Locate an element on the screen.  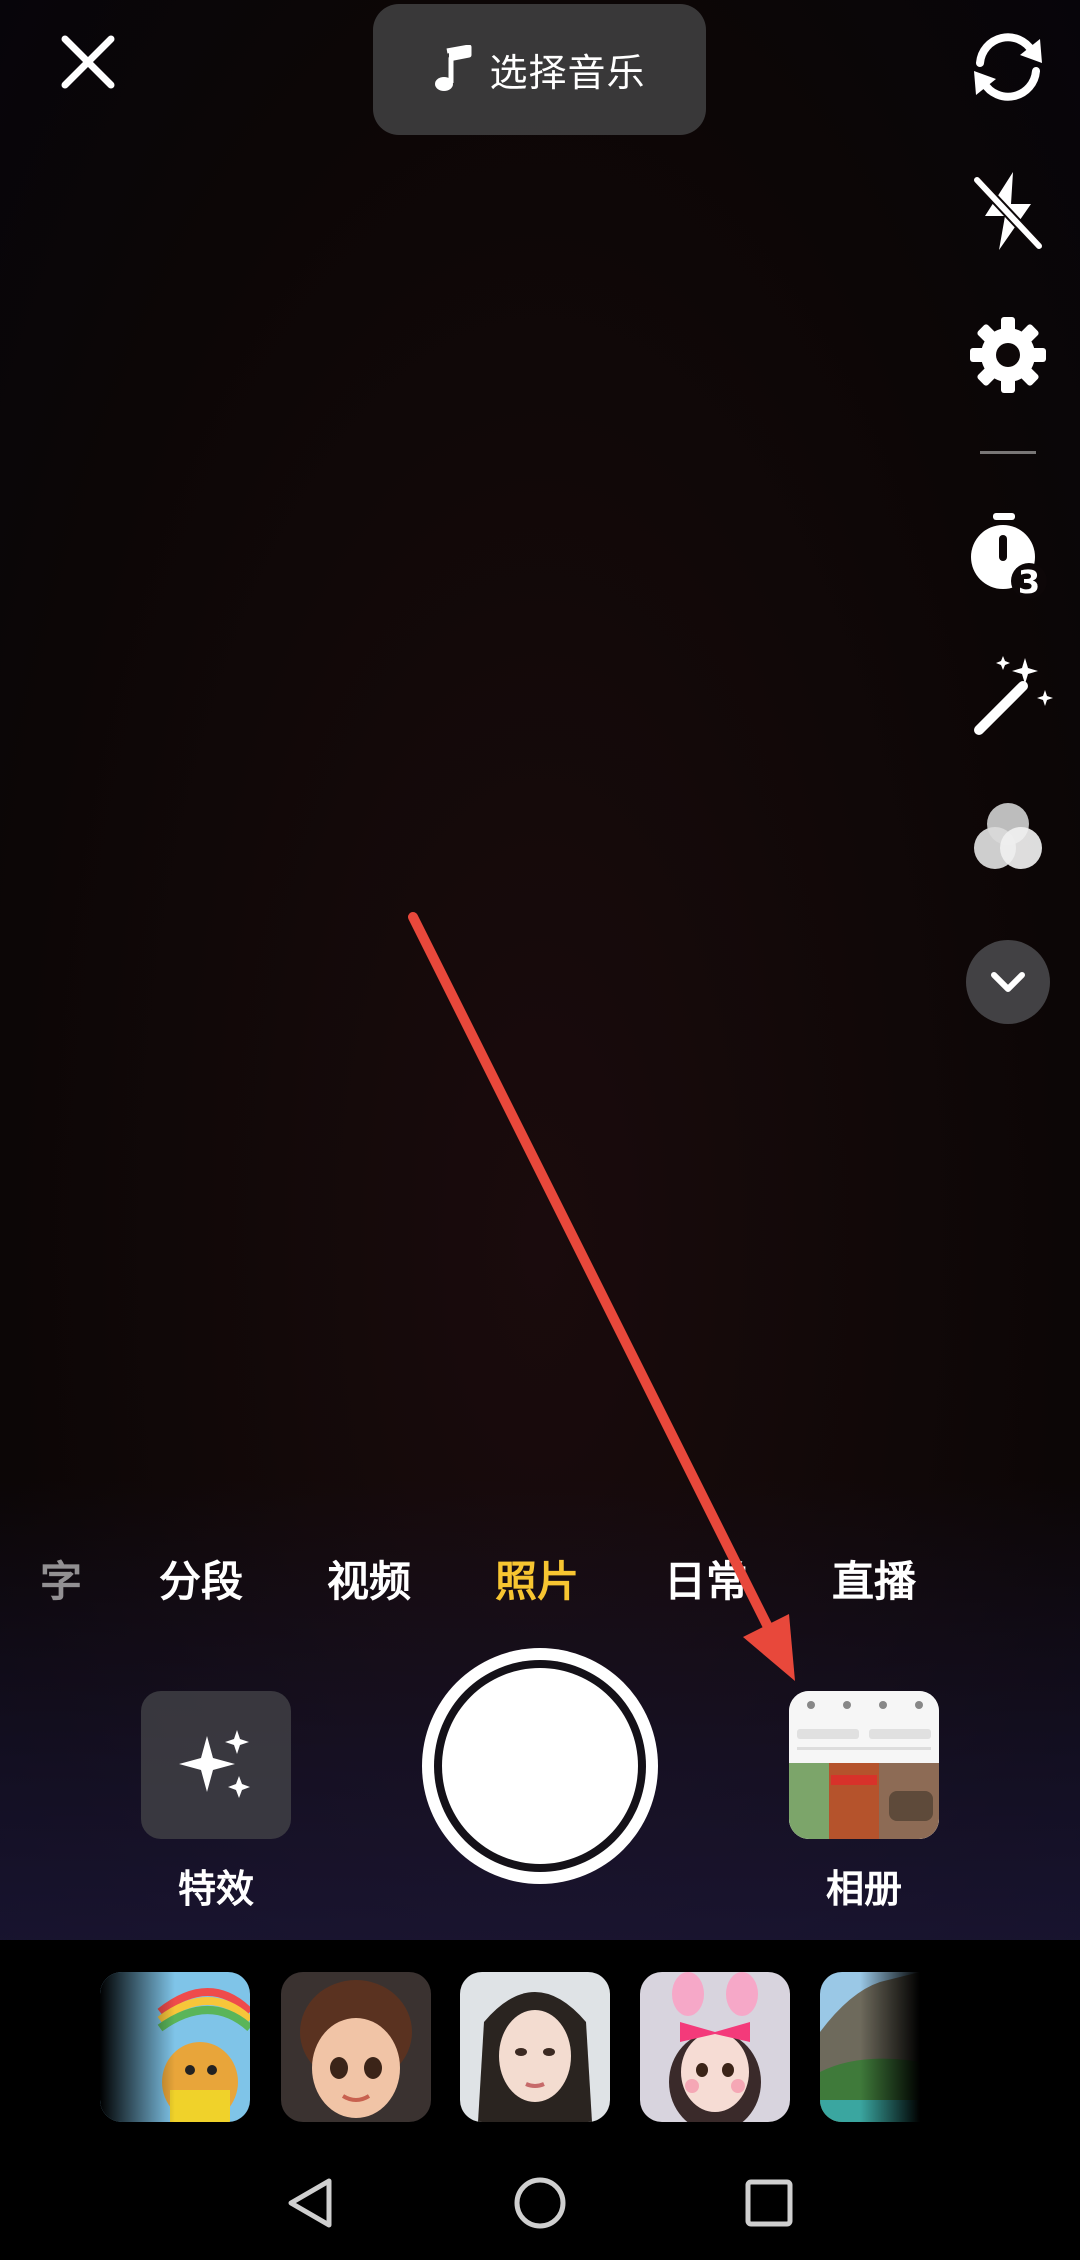
sparkles-icon is located at coordinates (214, 1764).